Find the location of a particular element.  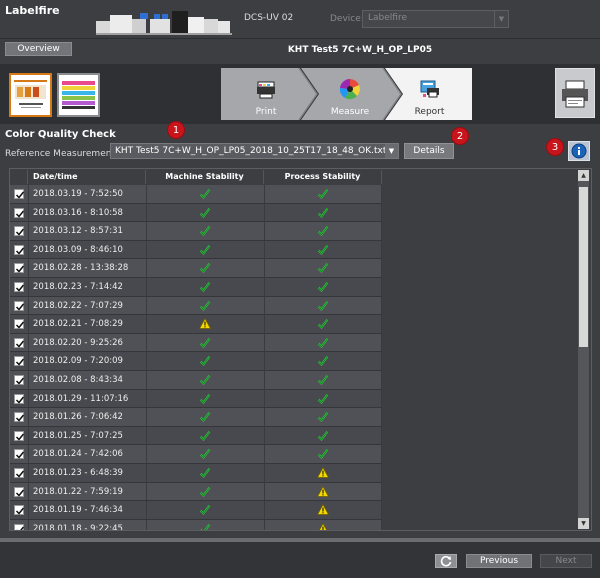

table-row: 2018.02.28 - 13:38:28 is located at coordinates (196, 268).